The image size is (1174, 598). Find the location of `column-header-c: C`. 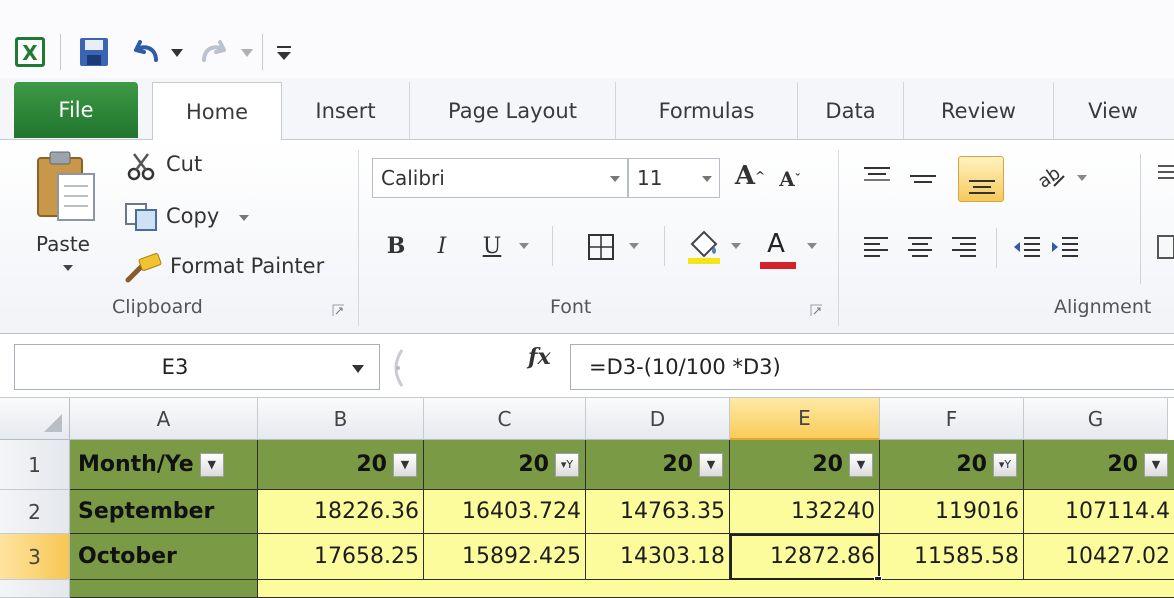

column-header-c: C is located at coordinates (505, 419).